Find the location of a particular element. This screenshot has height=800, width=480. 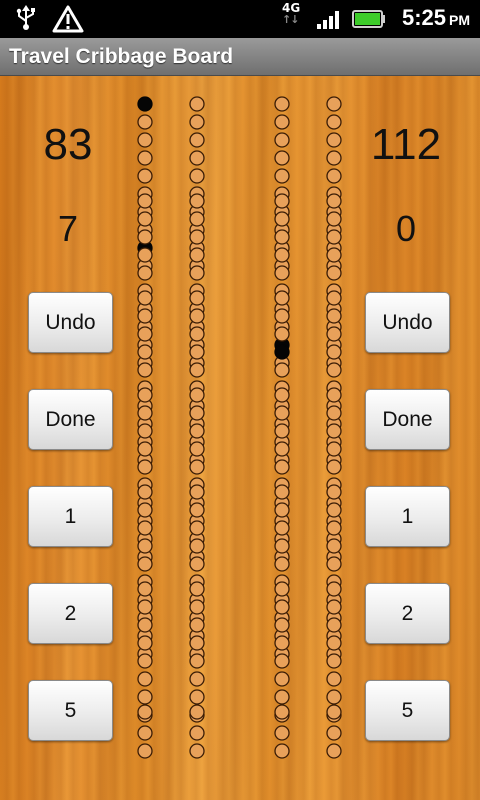

right-done-button: Done is located at coordinates (407, 419).